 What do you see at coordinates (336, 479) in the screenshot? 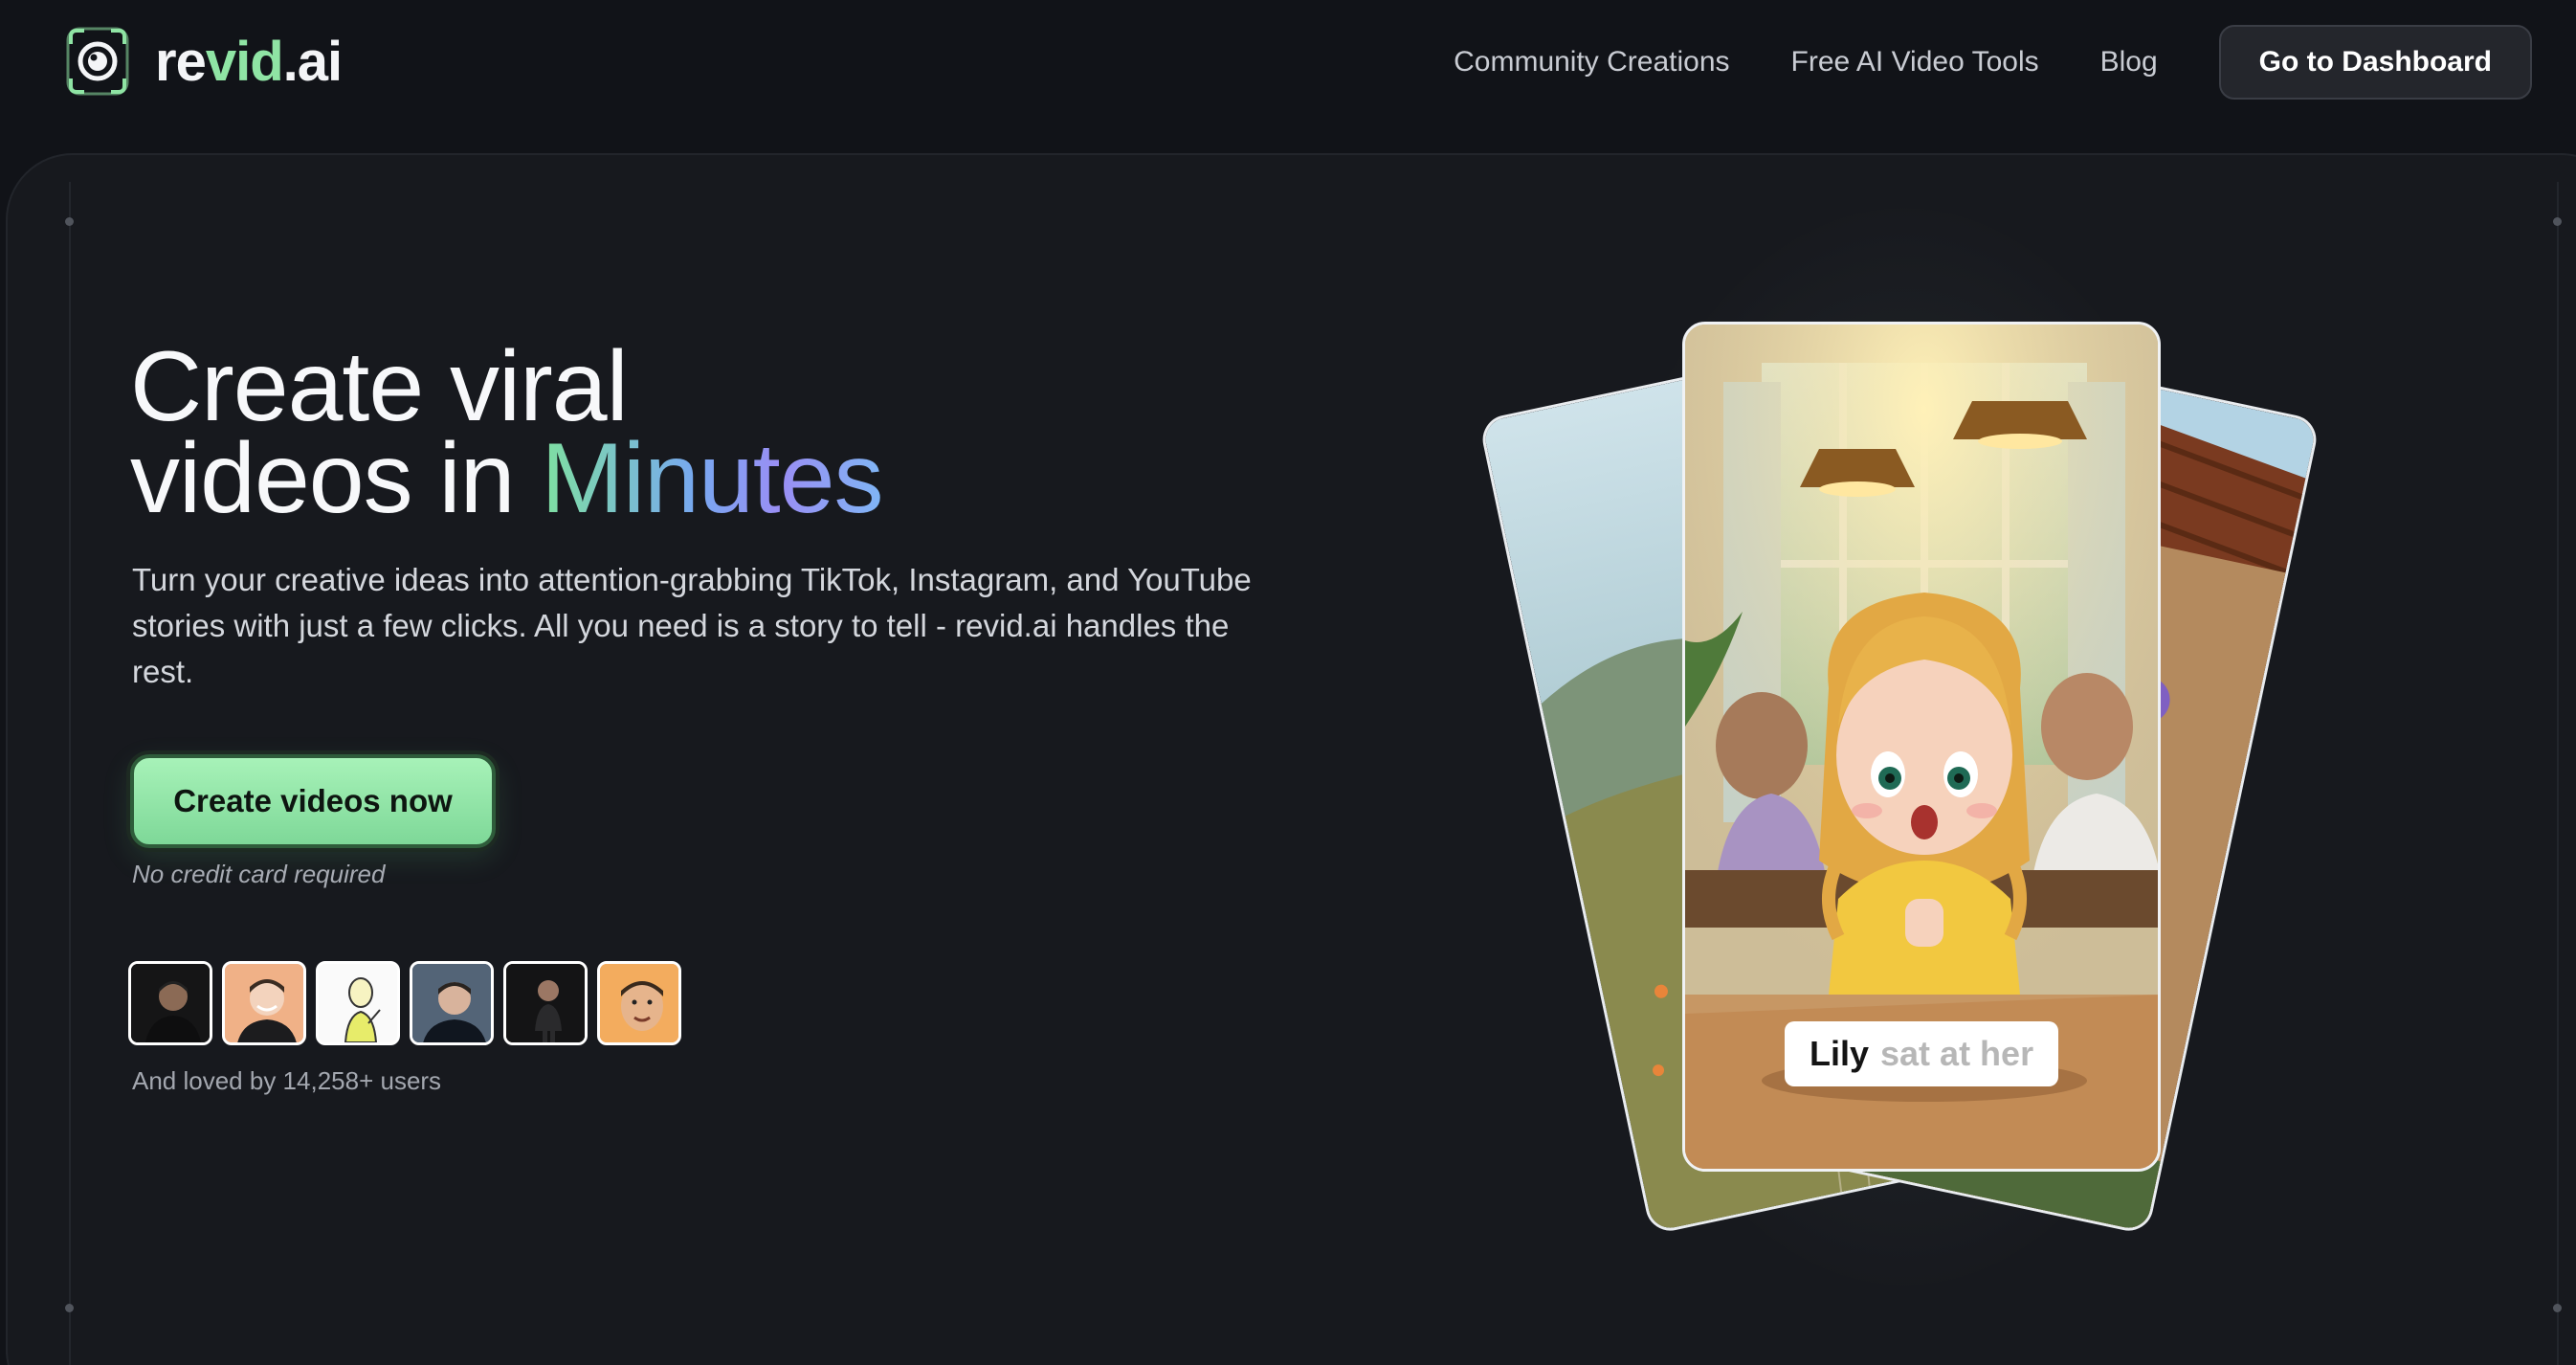
I see `headline-line-2: videos in` at bounding box center [336, 479].